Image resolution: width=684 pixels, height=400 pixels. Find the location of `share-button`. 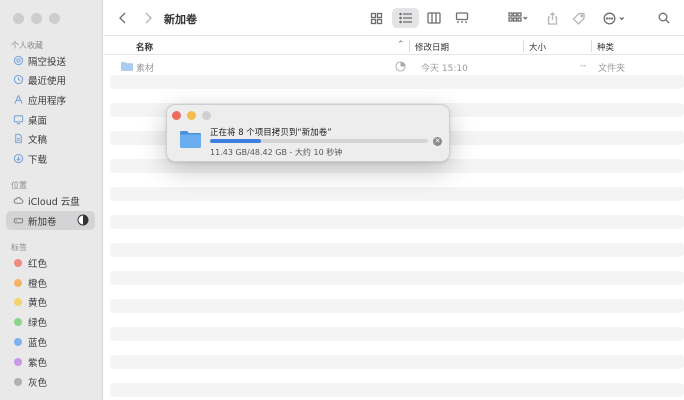

share-button is located at coordinates (552, 18).